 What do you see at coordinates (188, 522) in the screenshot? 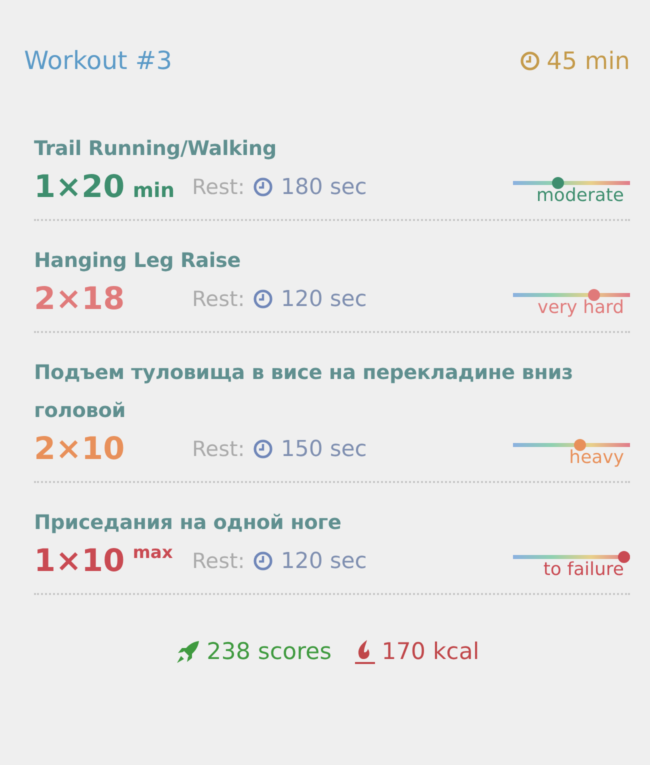
I see `exercise-name: Приседания на одной ноге` at bounding box center [188, 522].